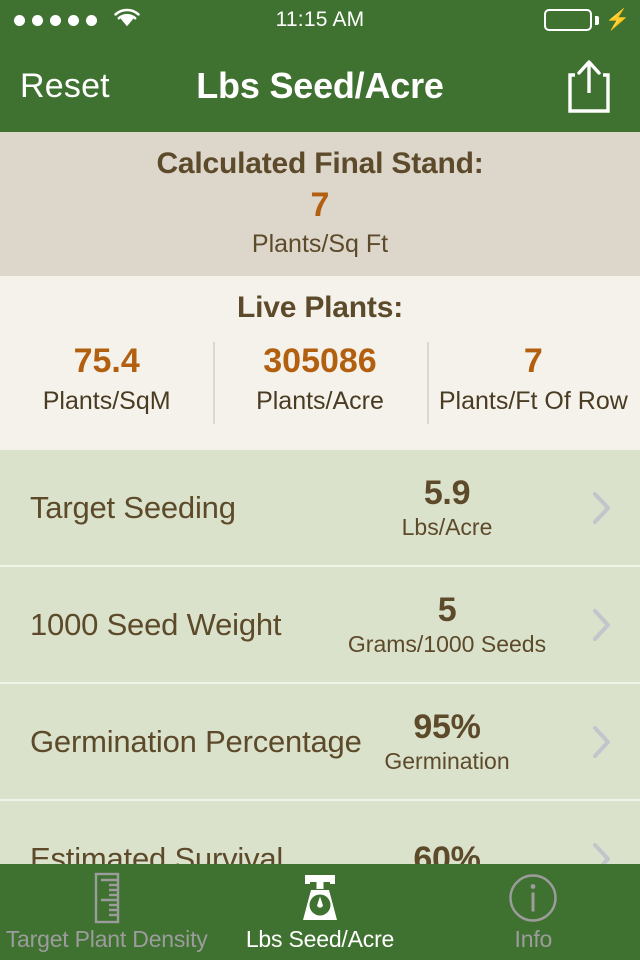 Image resolution: width=640 pixels, height=960 pixels. What do you see at coordinates (447, 727) in the screenshot?
I see `row-value: 95%` at bounding box center [447, 727].